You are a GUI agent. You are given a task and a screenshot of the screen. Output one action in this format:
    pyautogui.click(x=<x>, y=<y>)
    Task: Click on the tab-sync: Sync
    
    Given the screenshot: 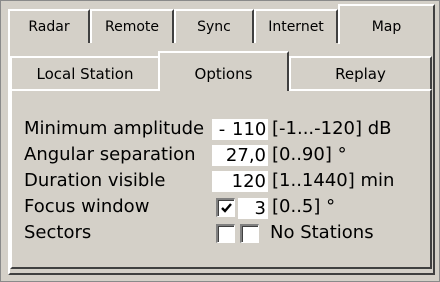 What is the action you would take?
    pyautogui.click(x=214, y=26)
    